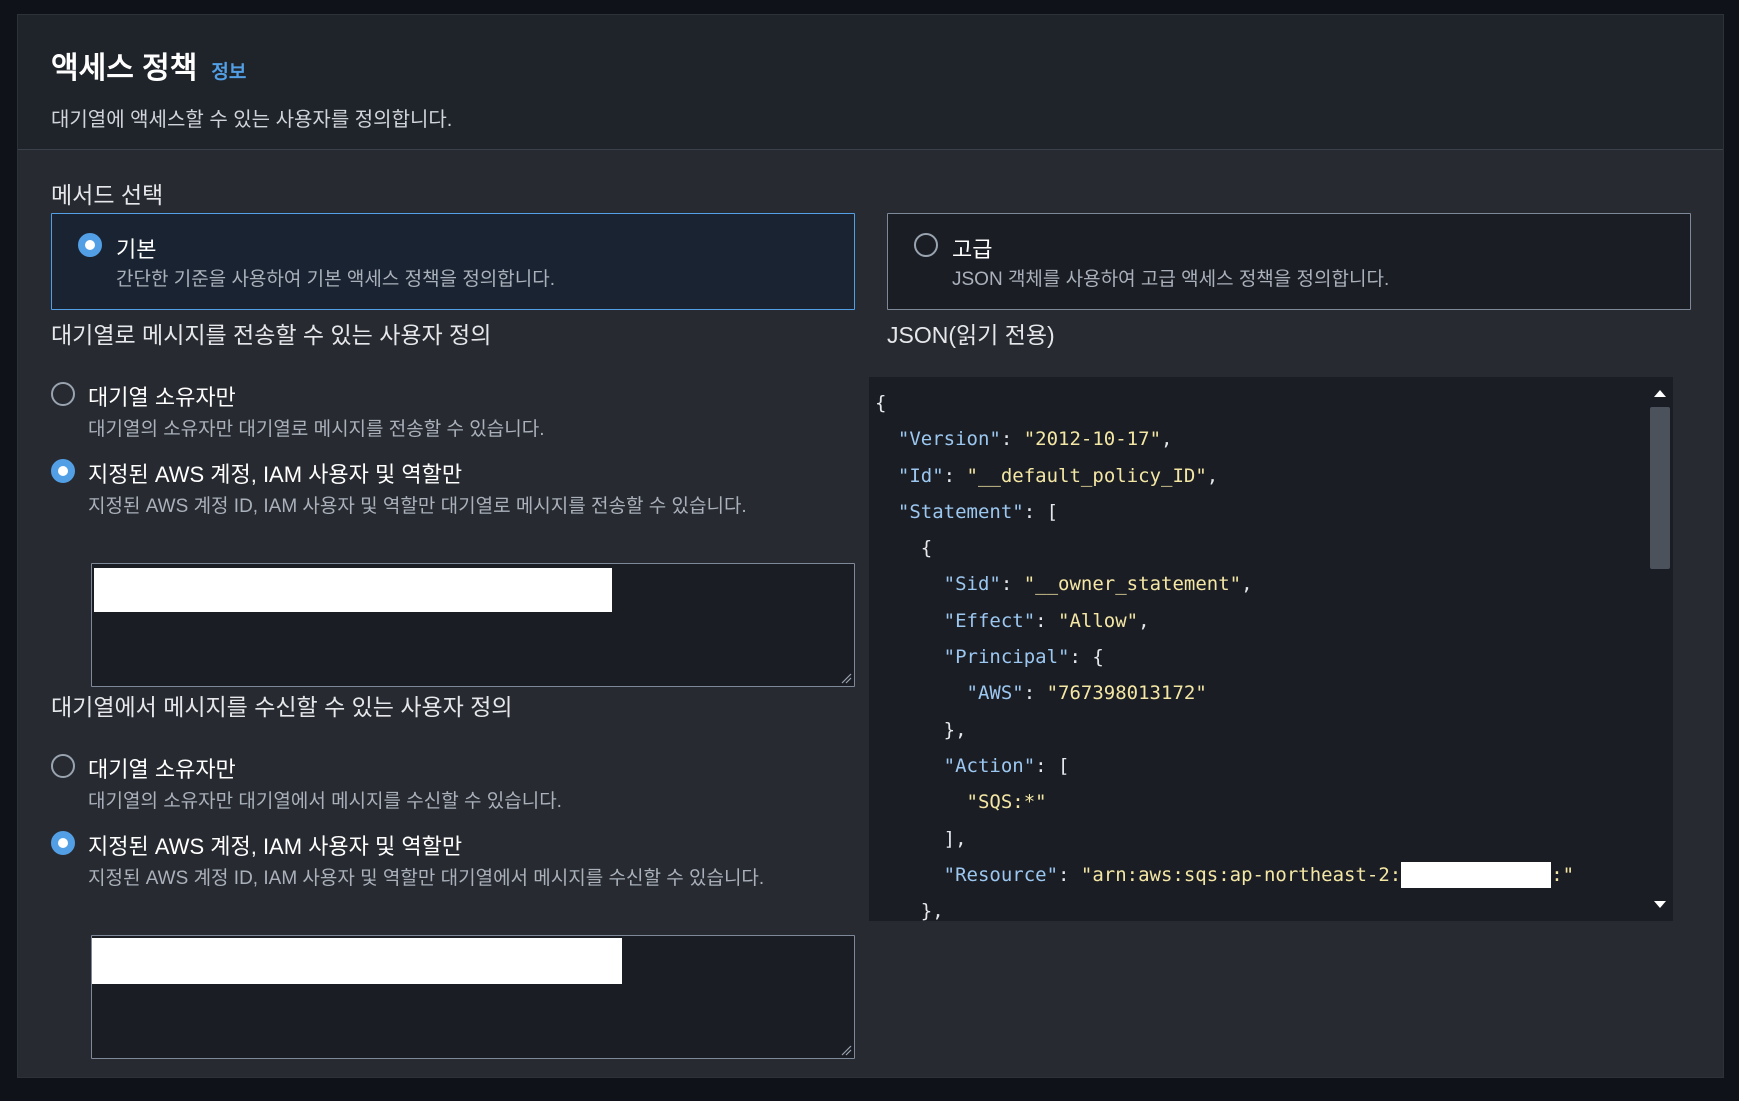  I want to click on send-specified-label: 지정된 AWS 계정, IAM 사용자 및 역할만, so click(275, 473).